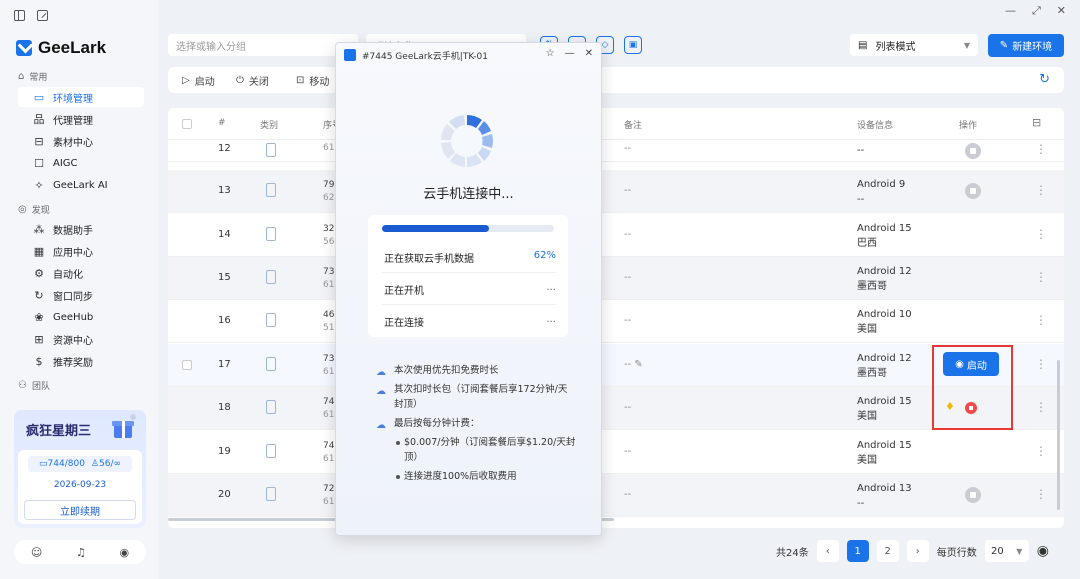  I want to click on page-1-button: 1, so click(857, 551).